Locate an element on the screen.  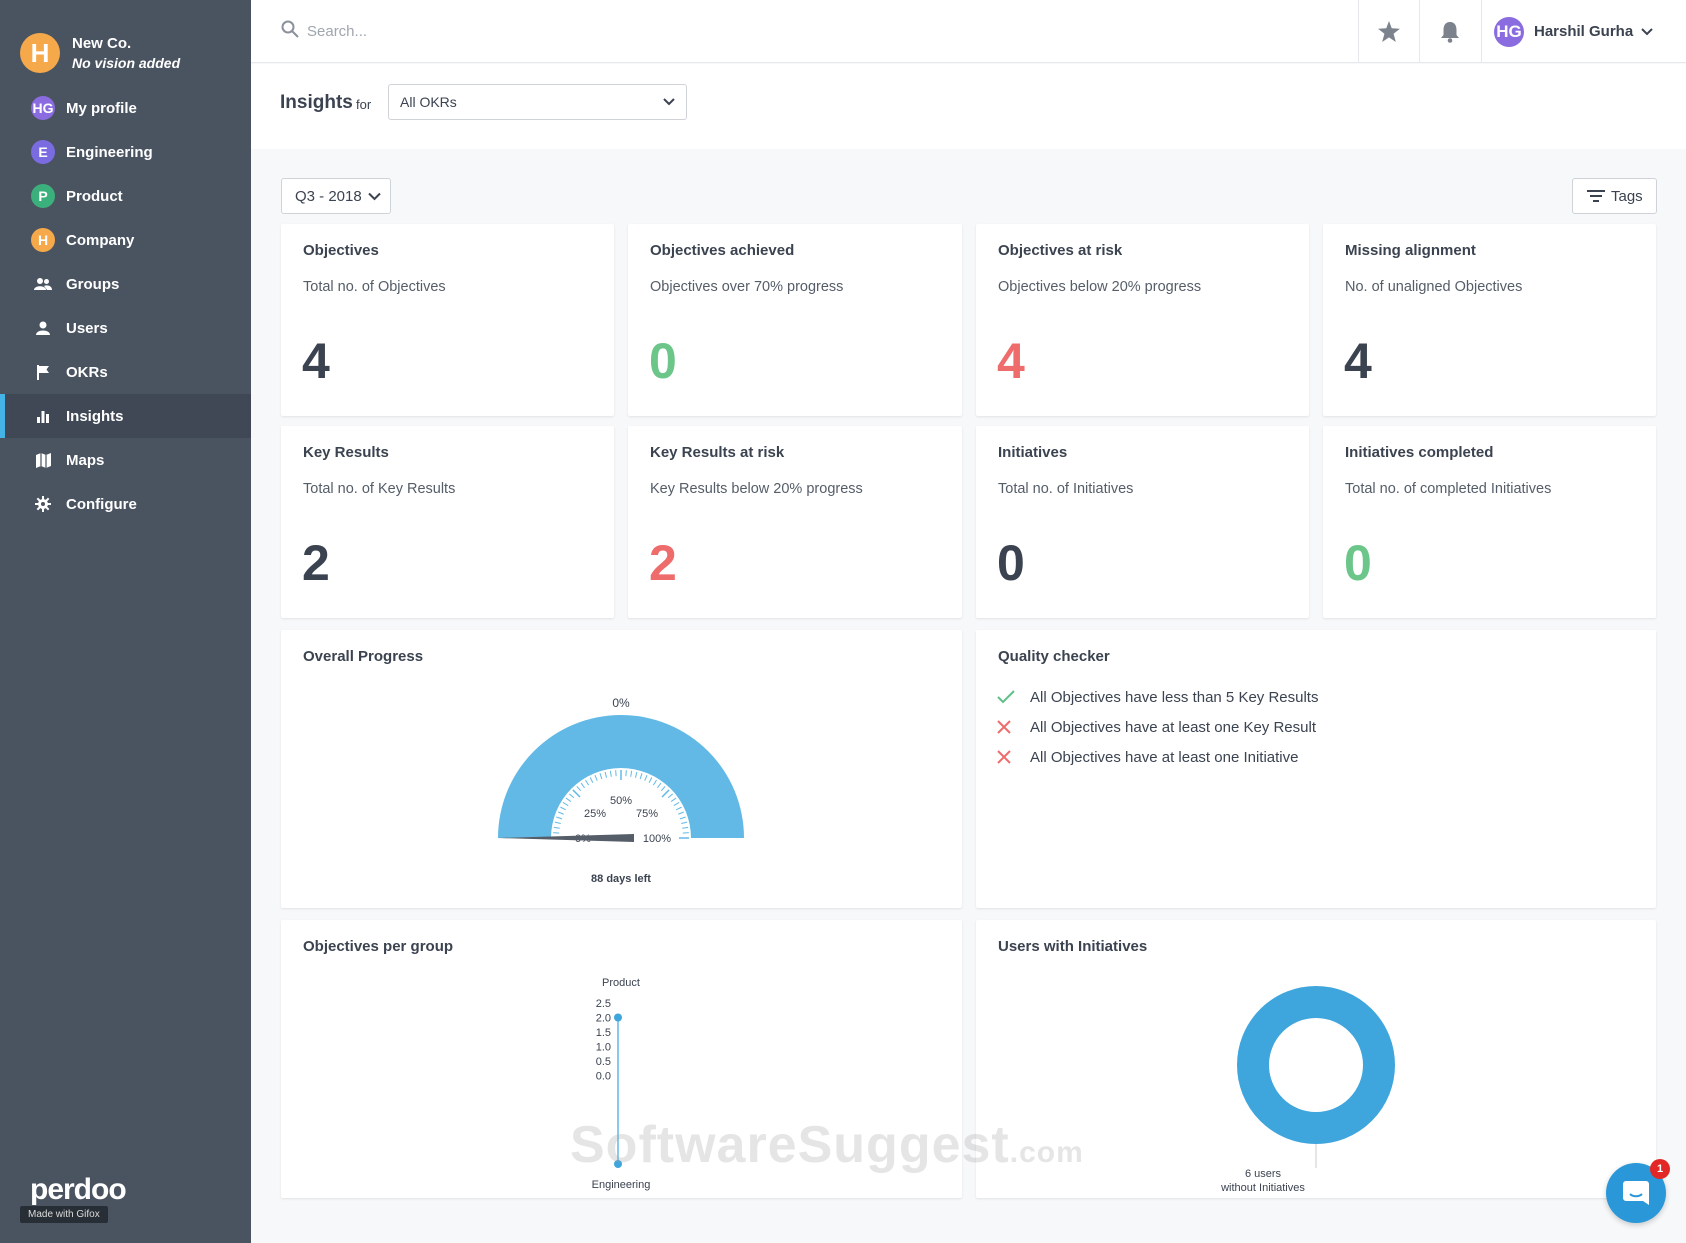
my-profile-avatar-icon: HG is located at coordinates (43, 108).